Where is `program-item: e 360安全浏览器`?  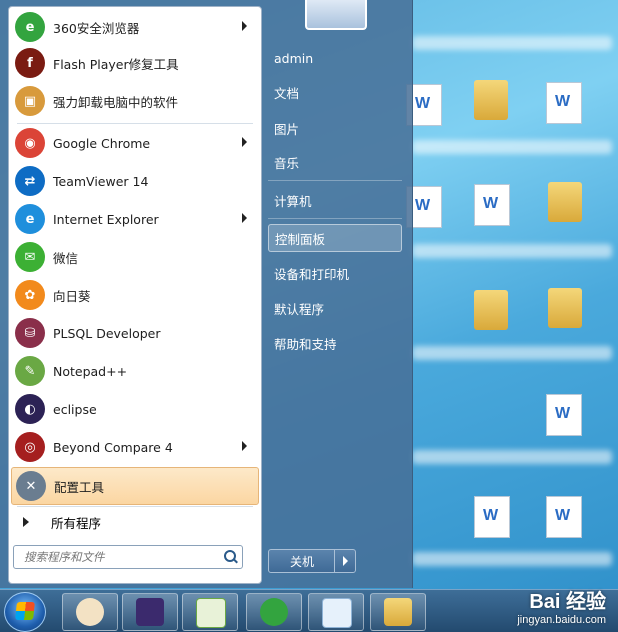
program-item: e 360安全浏览器 is located at coordinates (134, 27).